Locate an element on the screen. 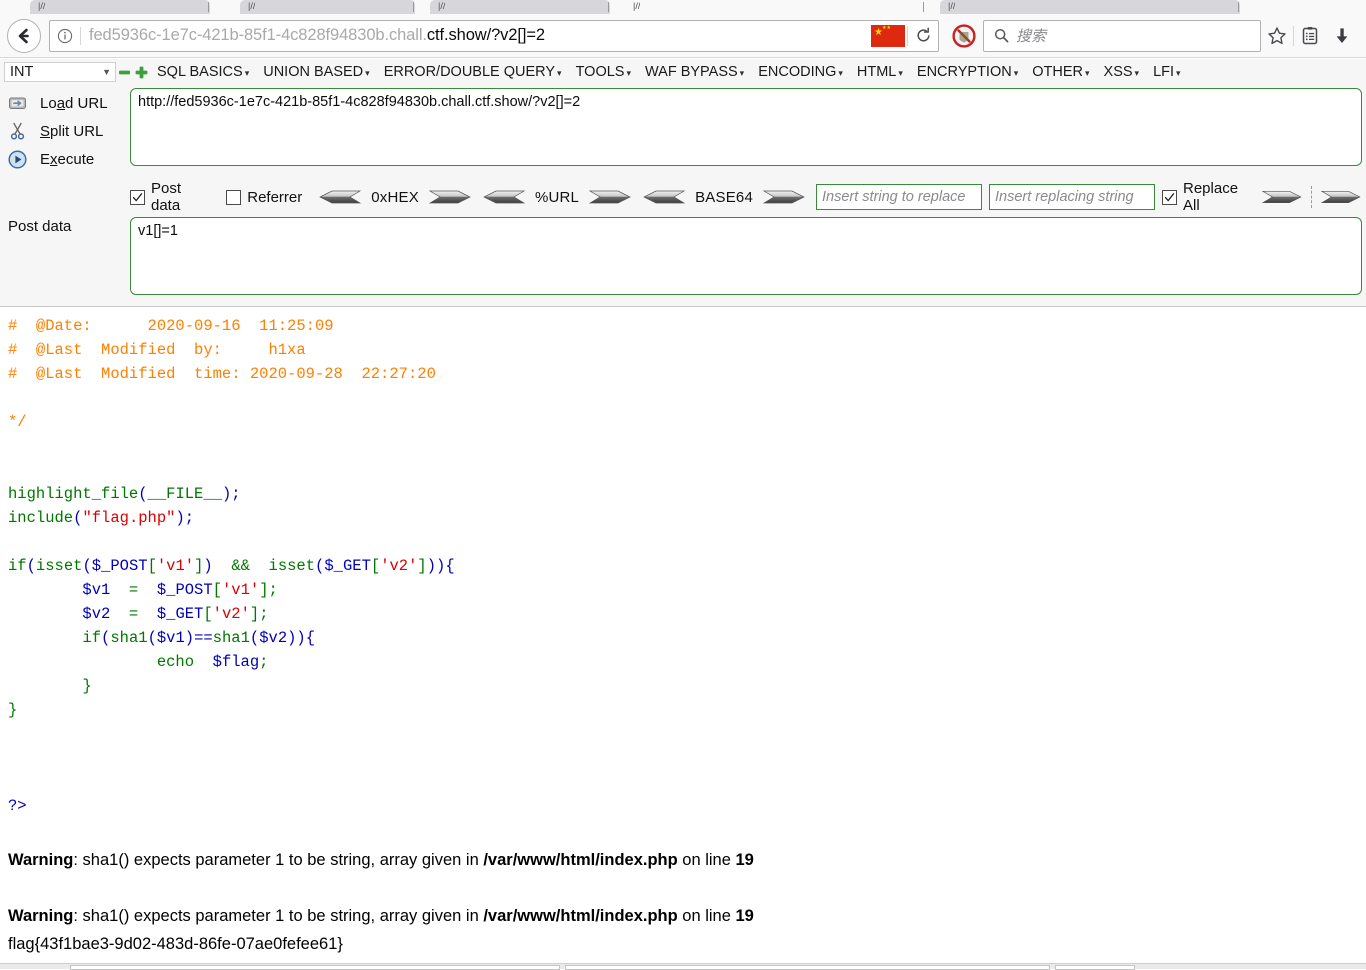  chevron-down-icon: ▾ is located at coordinates (559, 73).